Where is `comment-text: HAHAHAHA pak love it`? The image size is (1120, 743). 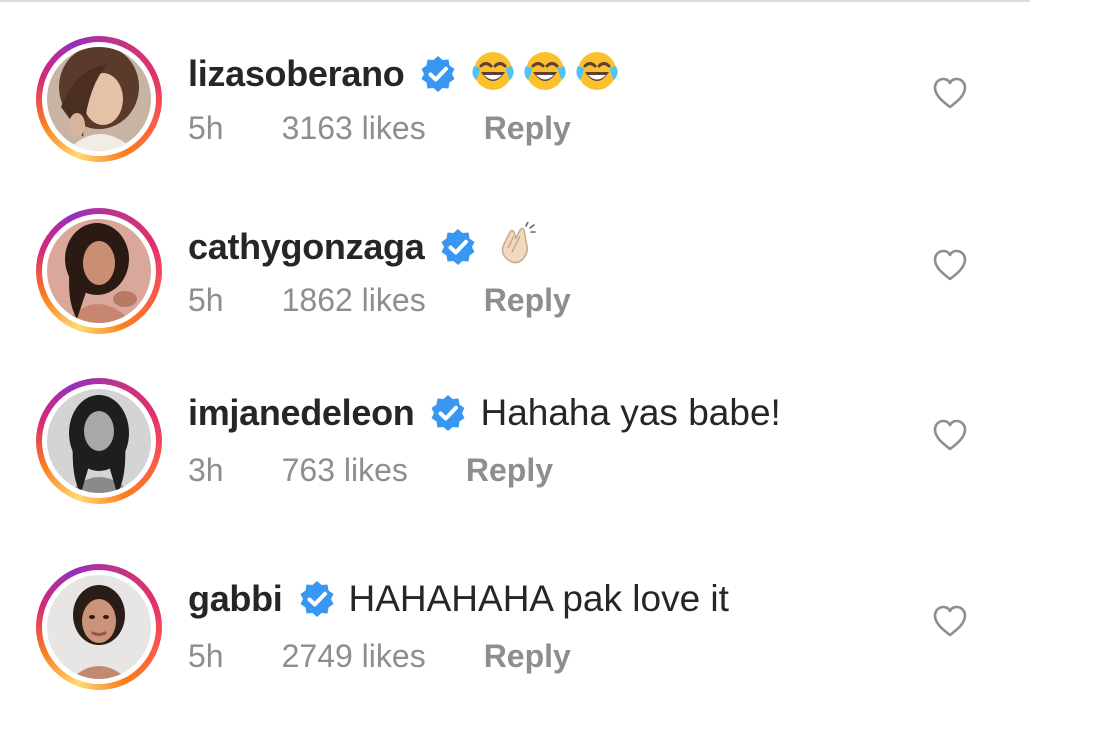 comment-text: HAHAHAHA pak love it is located at coordinates (538, 598).